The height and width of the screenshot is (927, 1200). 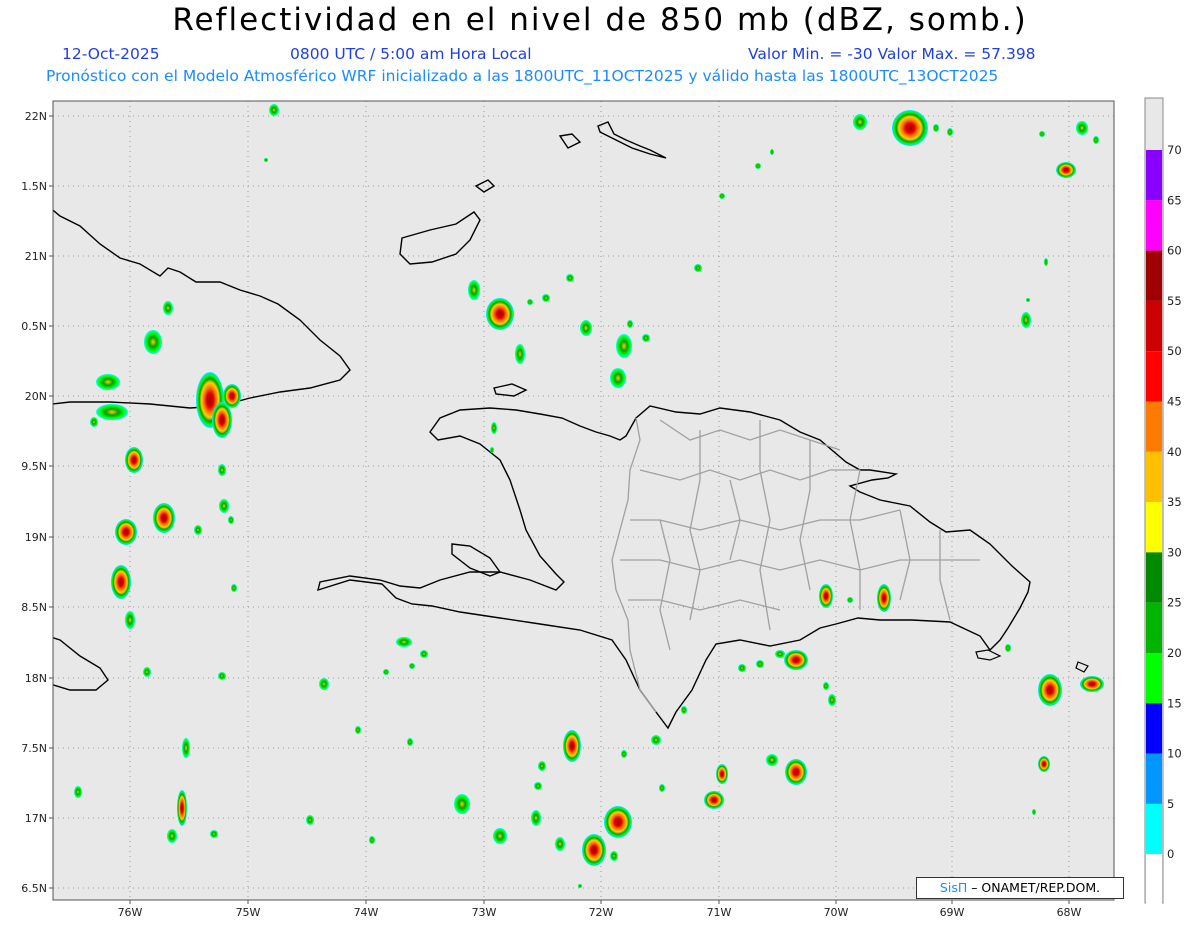 What do you see at coordinates (34, 466) in the screenshot?
I see `latitude-label: 9.5N` at bounding box center [34, 466].